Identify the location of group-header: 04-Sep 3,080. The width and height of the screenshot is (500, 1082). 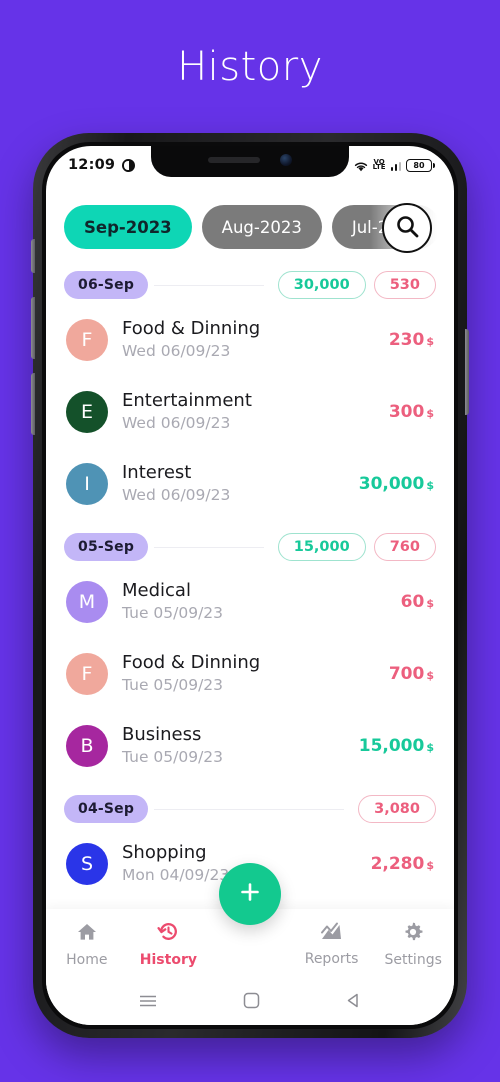
(250, 809).